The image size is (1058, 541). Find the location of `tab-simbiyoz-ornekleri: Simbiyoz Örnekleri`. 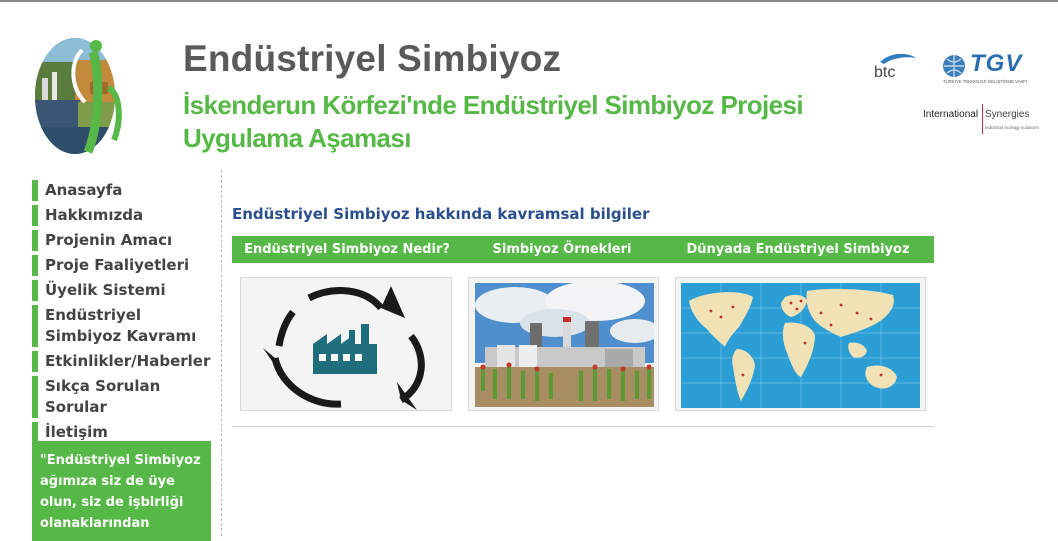

tab-simbiyoz-ornekleri: Simbiyoz Örnekleri is located at coordinates (562, 249).